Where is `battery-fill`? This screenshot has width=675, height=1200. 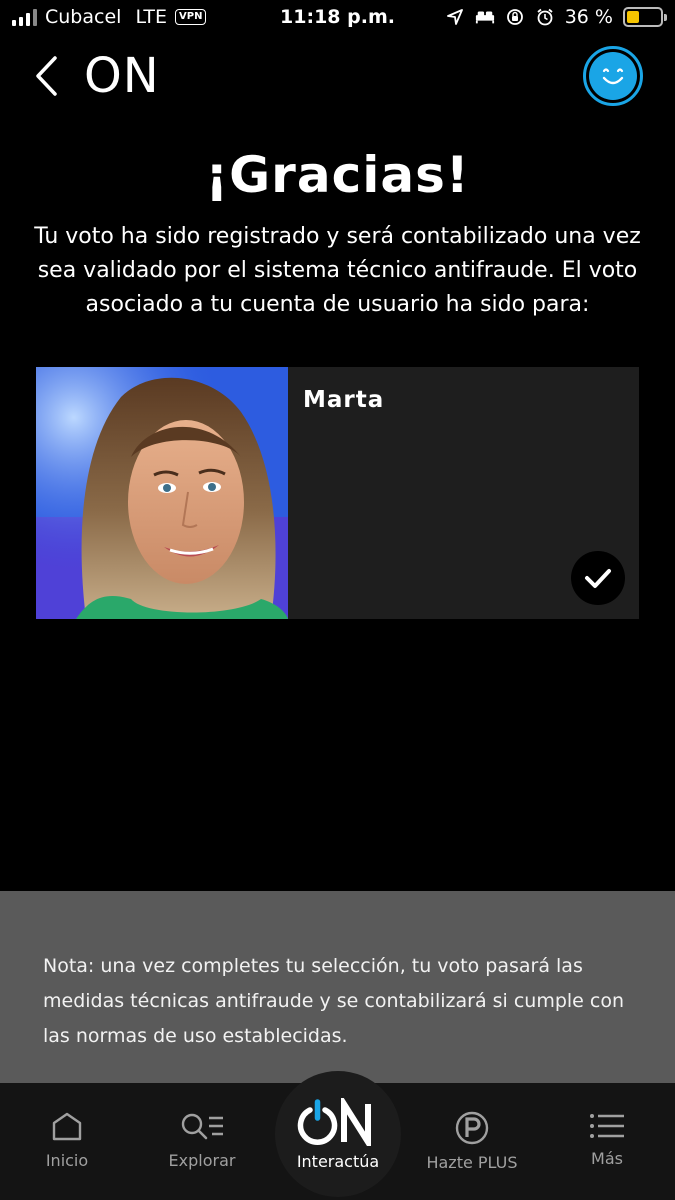
battery-fill is located at coordinates (633, 17).